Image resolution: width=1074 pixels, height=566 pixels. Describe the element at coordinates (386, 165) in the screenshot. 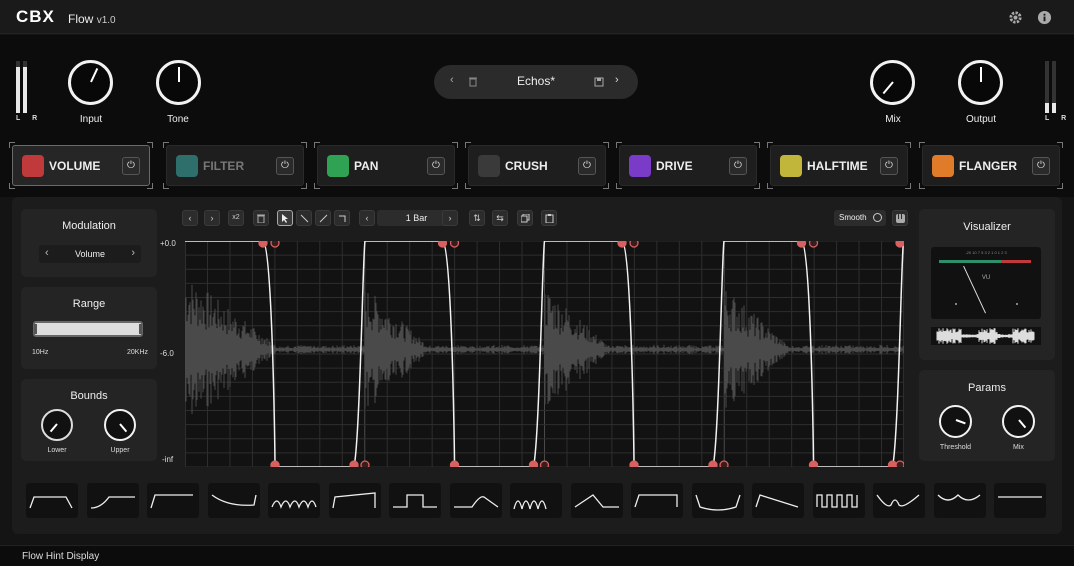

I see `tab-pan: PAN ⏻` at that location.